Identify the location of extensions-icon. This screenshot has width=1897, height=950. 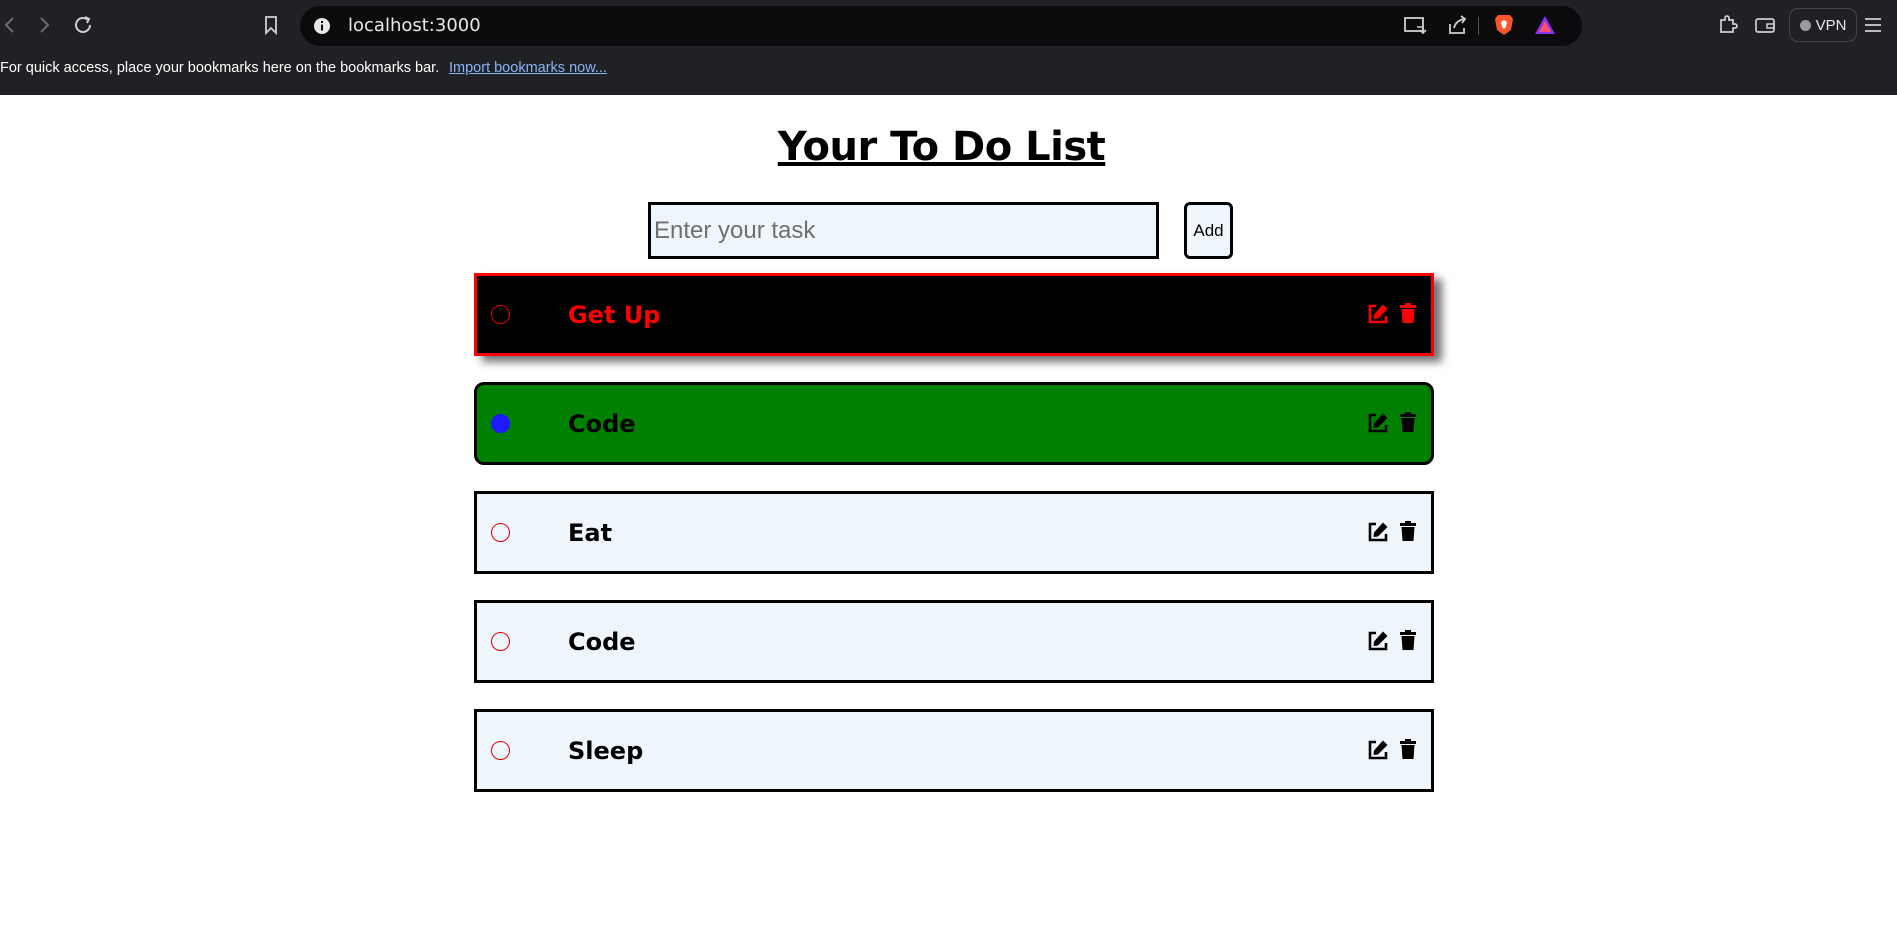
(1728, 25).